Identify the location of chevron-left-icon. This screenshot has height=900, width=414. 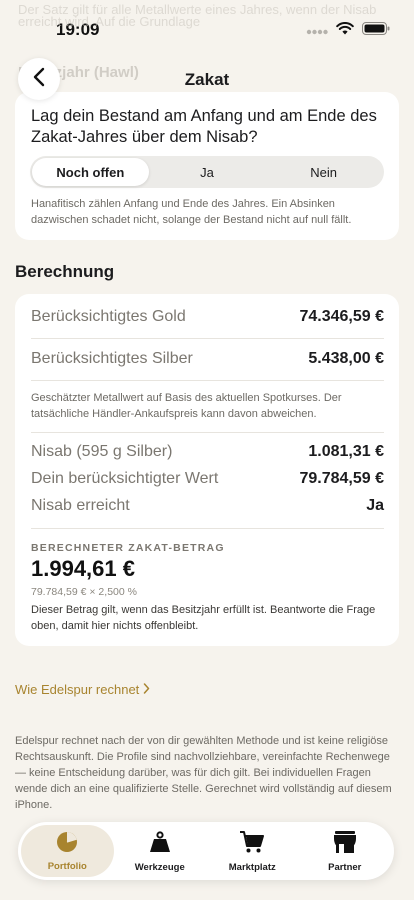
(39, 79).